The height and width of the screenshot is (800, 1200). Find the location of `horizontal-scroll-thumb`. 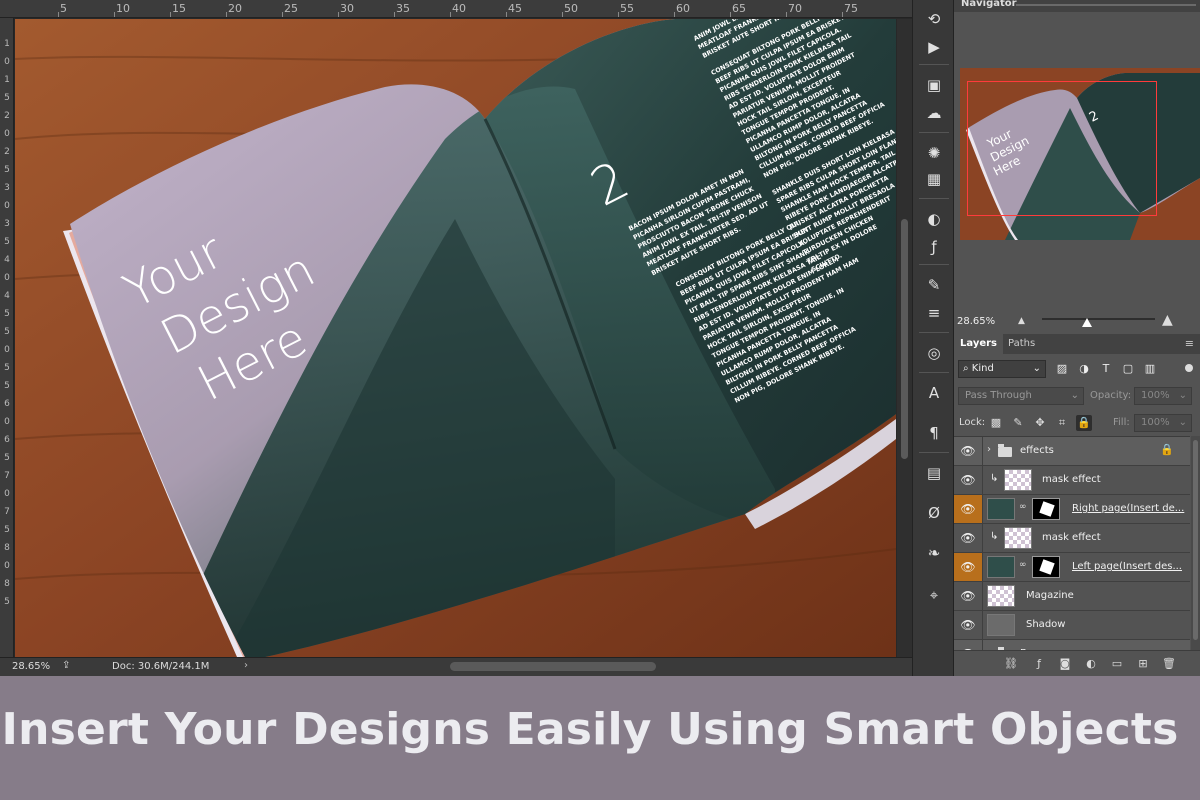

horizontal-scroll-thumb is located at coordinates (553, 666).